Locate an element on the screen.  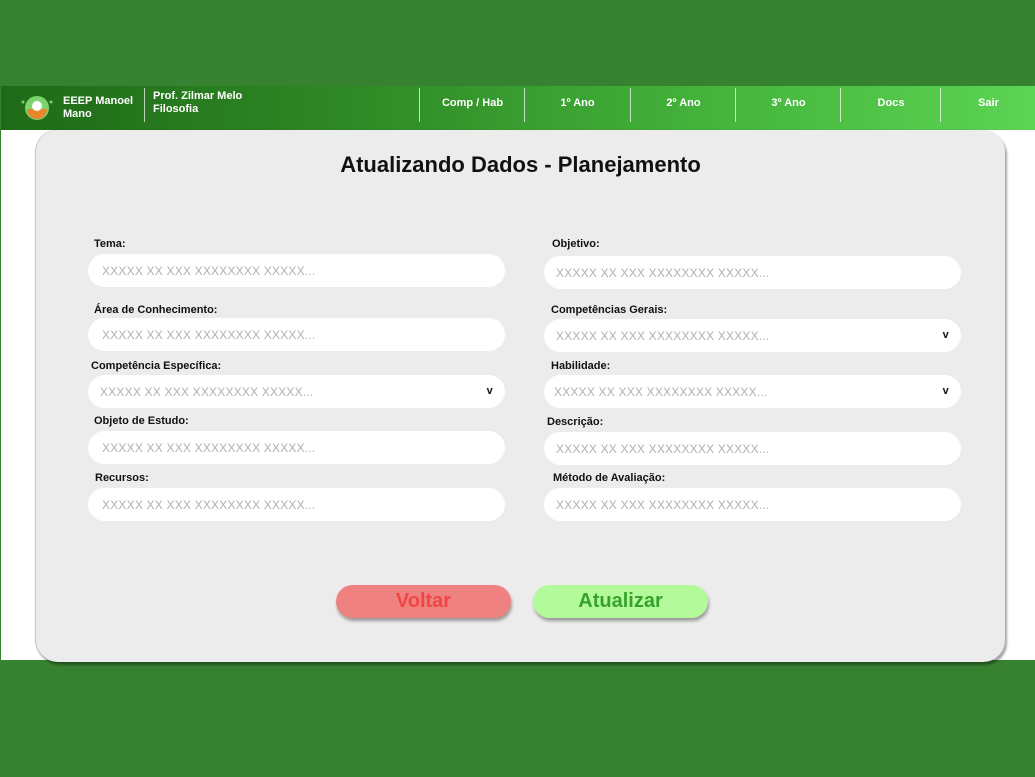
objeto-label: Objeto de Estudo: is located at coordinates (141, 421).